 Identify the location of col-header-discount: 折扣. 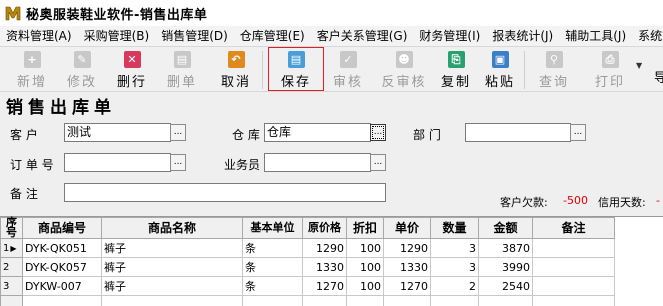
(365, 228).